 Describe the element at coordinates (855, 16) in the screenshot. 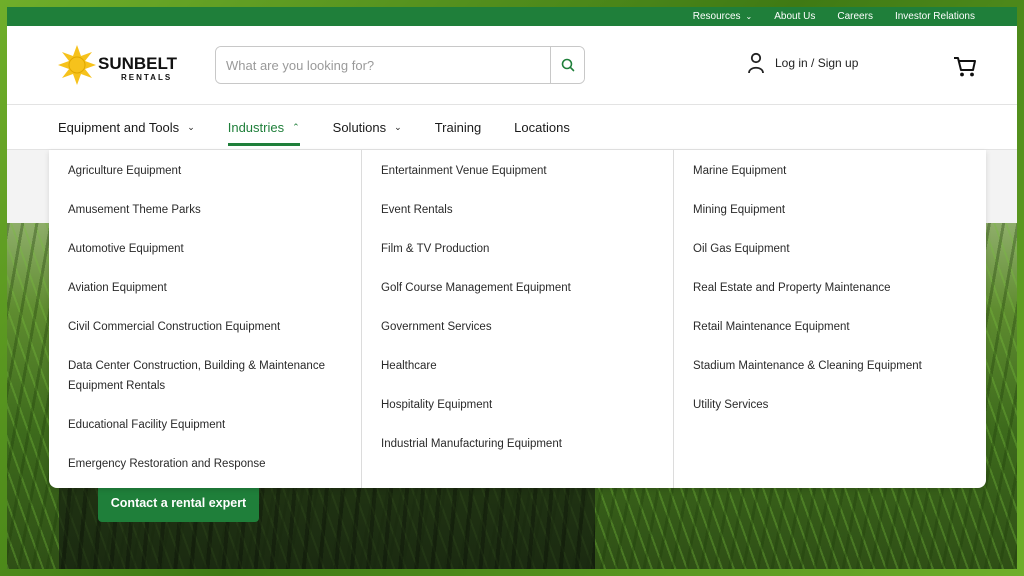

I see `careers-link: Careers` at that location.